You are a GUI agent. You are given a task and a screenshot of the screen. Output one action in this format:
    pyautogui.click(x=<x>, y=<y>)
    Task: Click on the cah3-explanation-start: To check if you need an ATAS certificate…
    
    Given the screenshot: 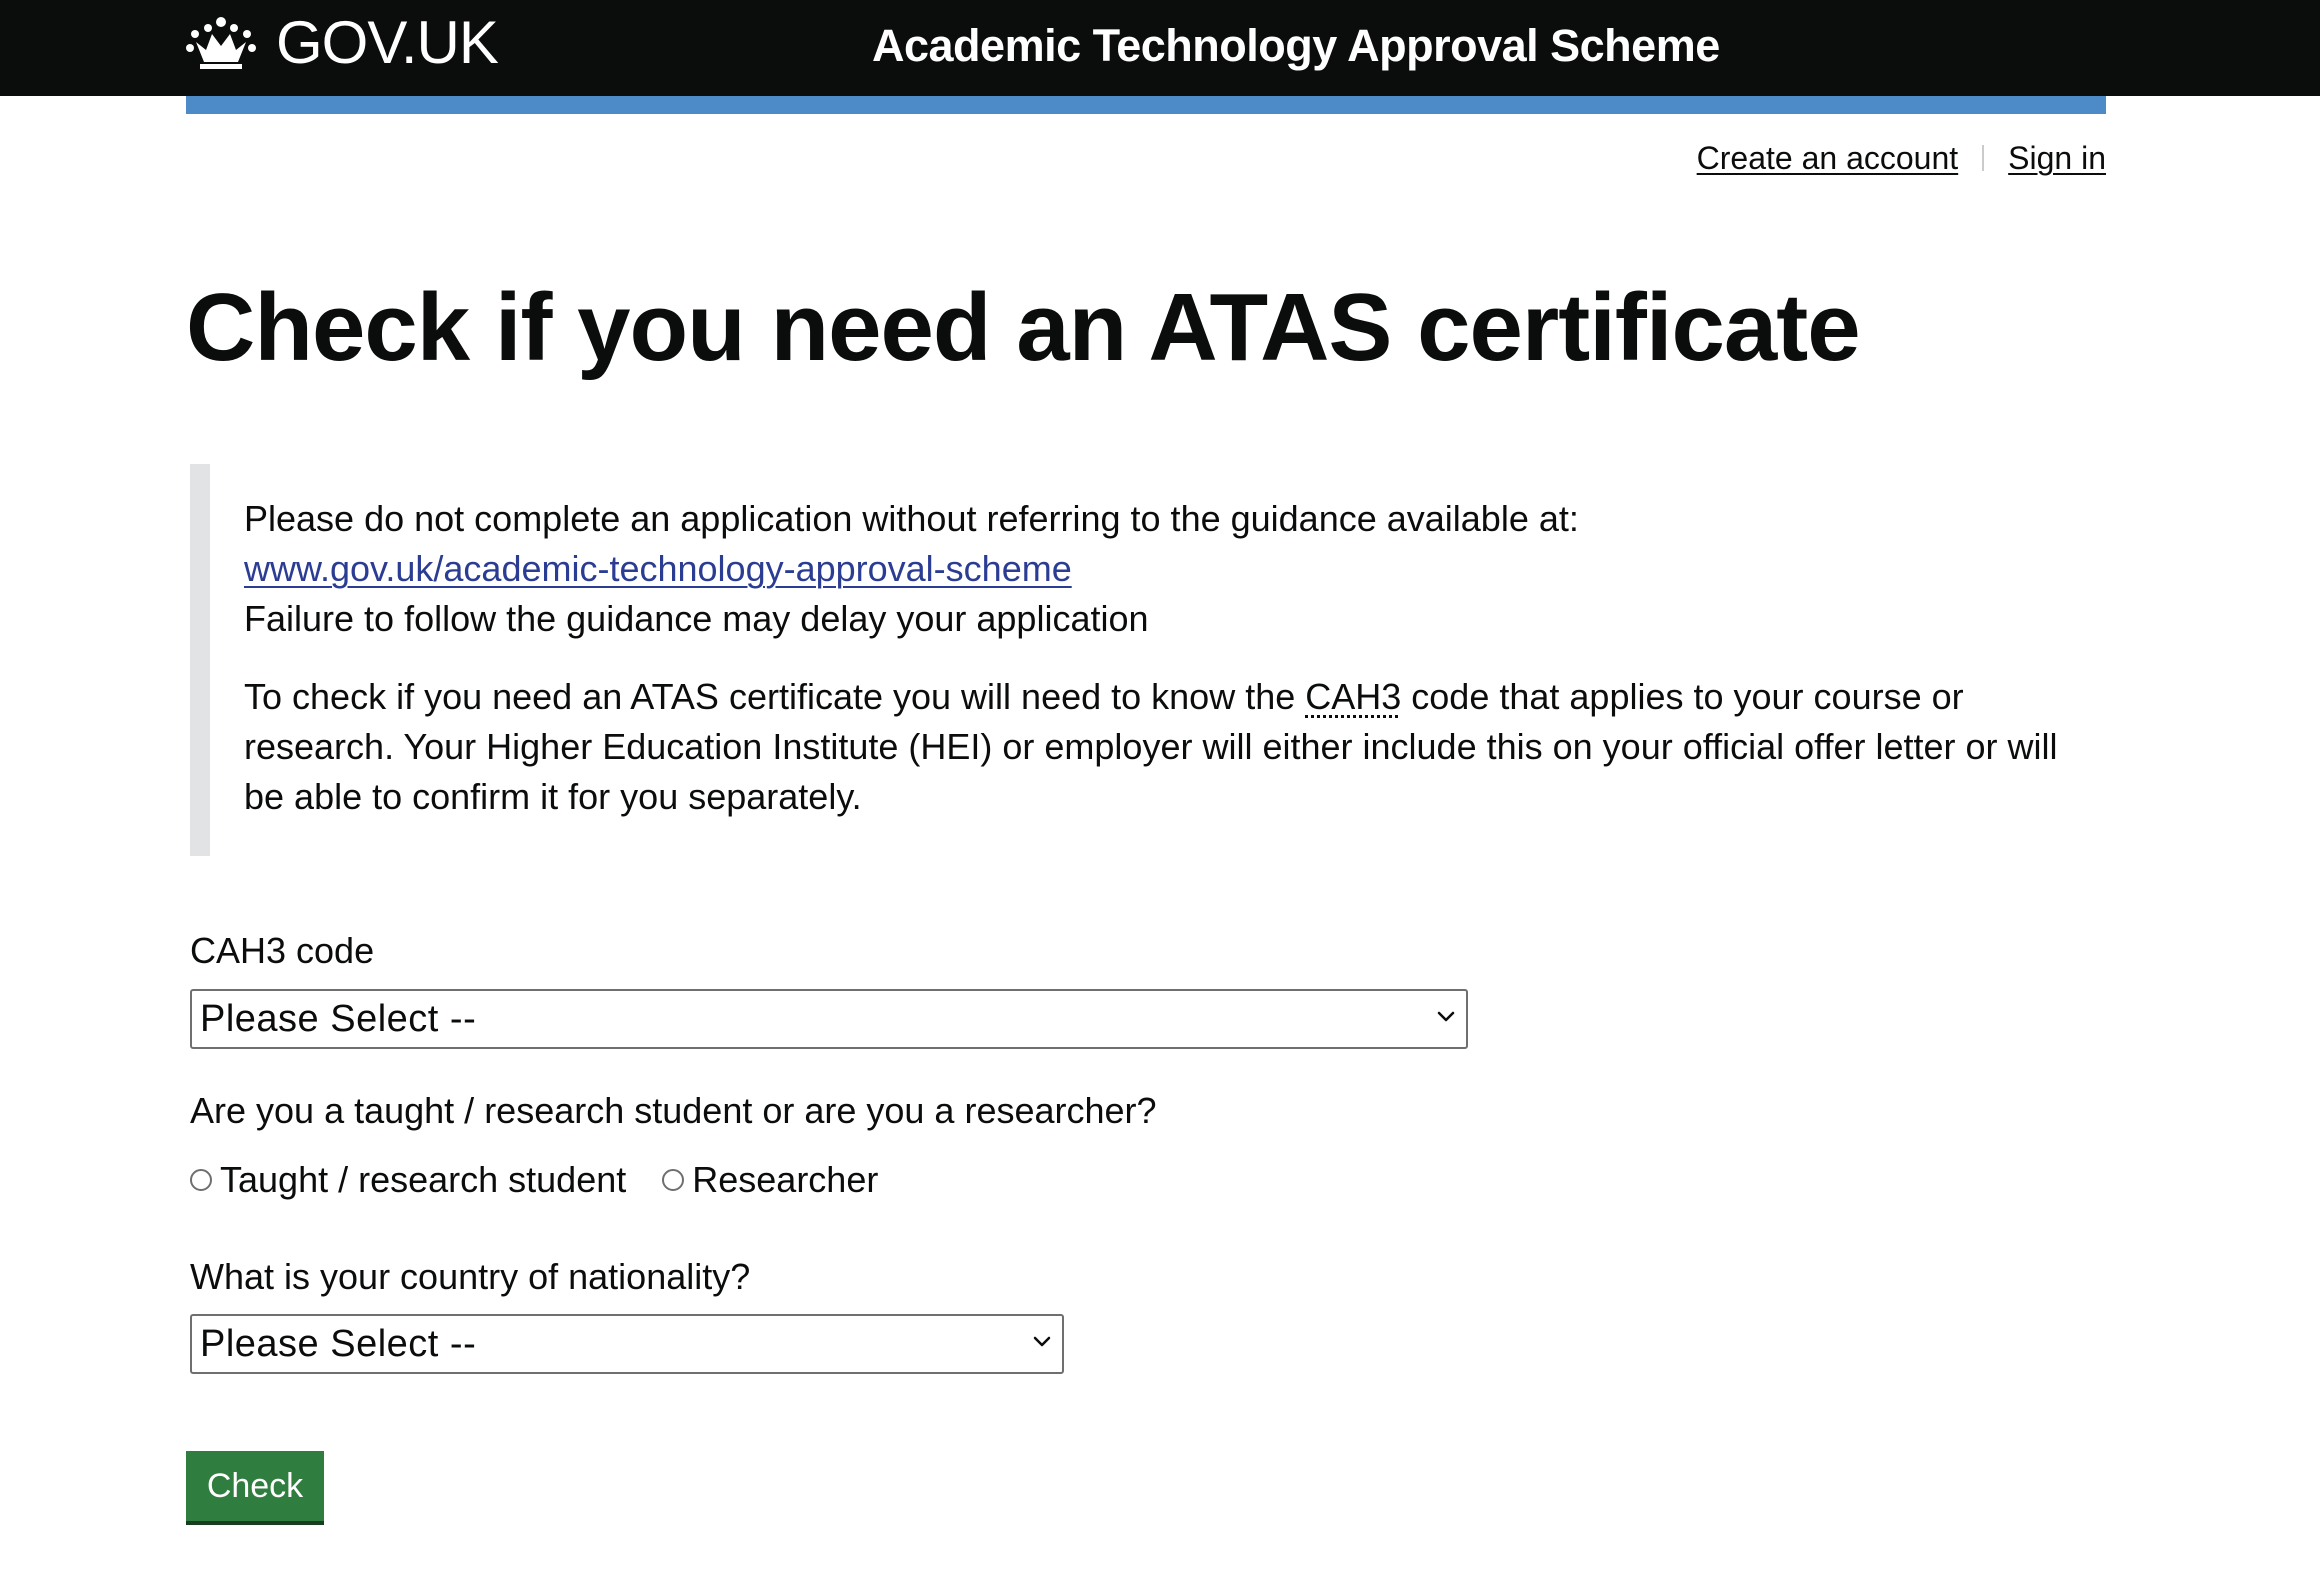 What is the action you would take?
    pyautogui.click(x=775, y=696)
    